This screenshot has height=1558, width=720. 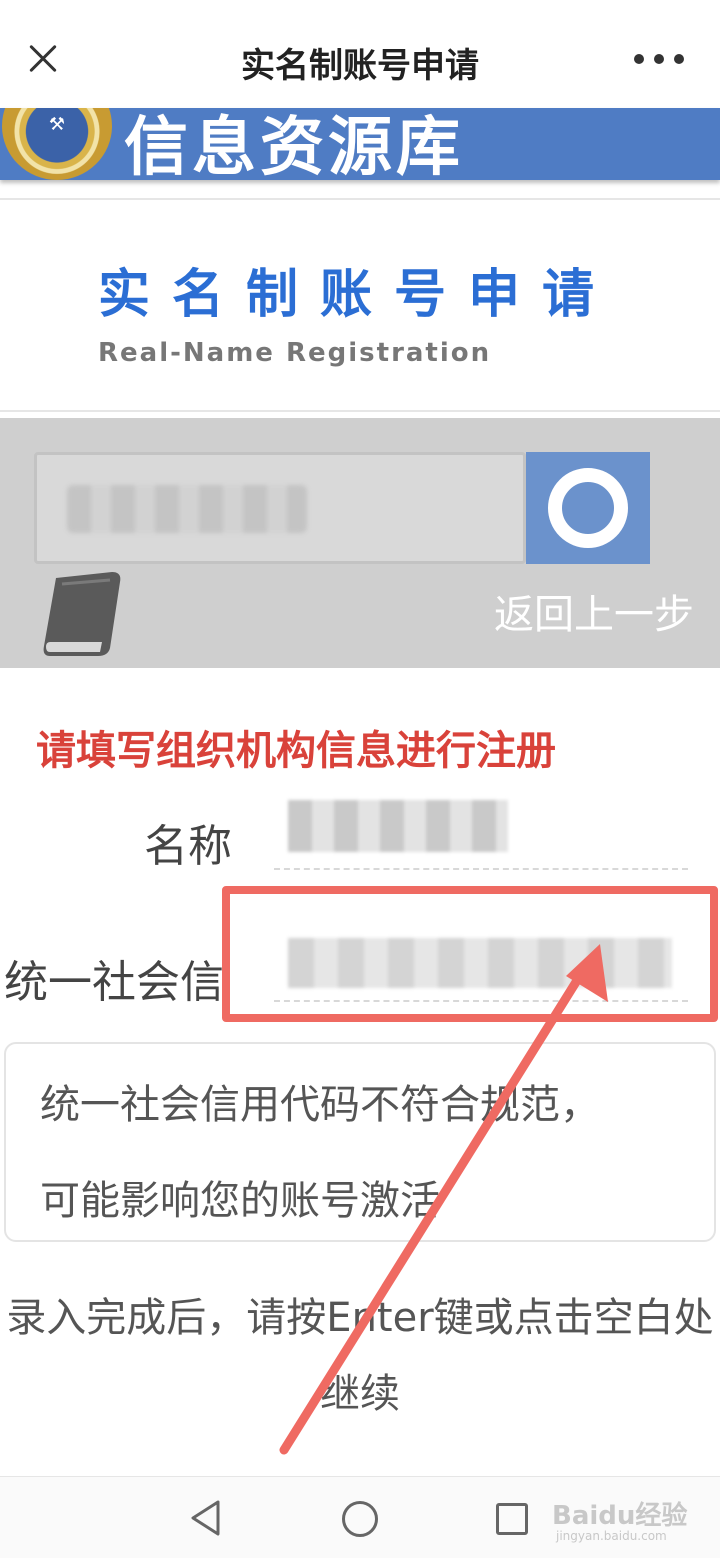 What do you see at coordinates (296, 751) in the screenshot?
I see `form-heading: 请填写组织机构信息进行注册` at bounding box center [296, 751].